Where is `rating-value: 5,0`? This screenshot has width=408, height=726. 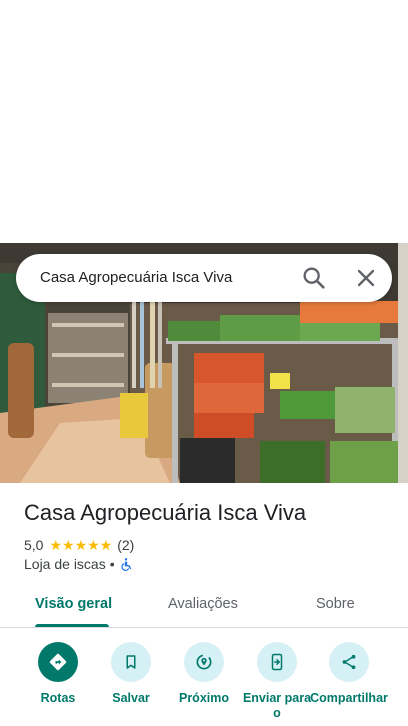
rating-value: 5,0 is located at coordinates (34, 545).